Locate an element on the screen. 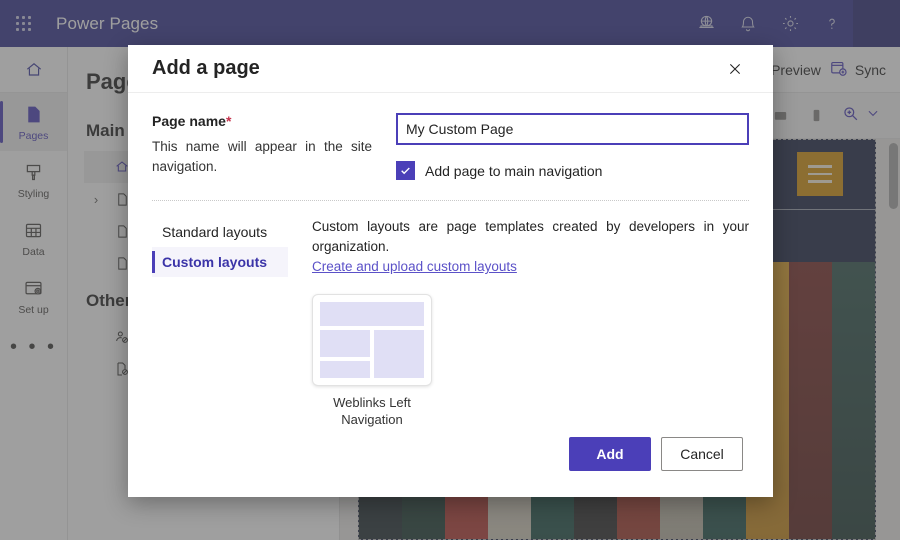  dialog-footer: Add Cancel is located at coordinates (450, 463).